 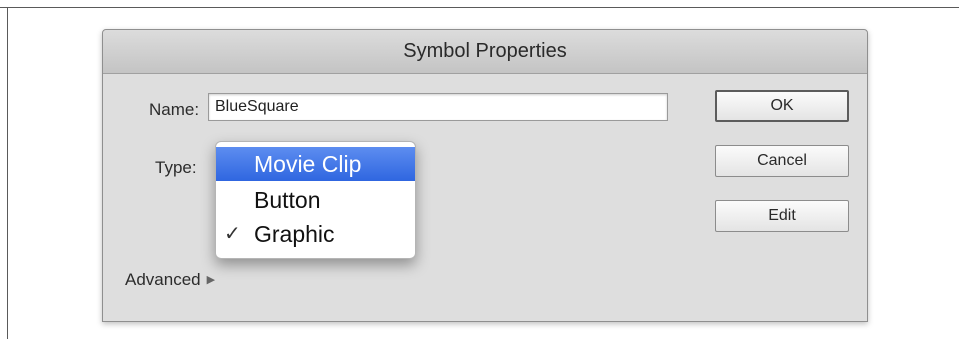 I want to click on menu-item-label: Graphic, so click(x=294, y=234).